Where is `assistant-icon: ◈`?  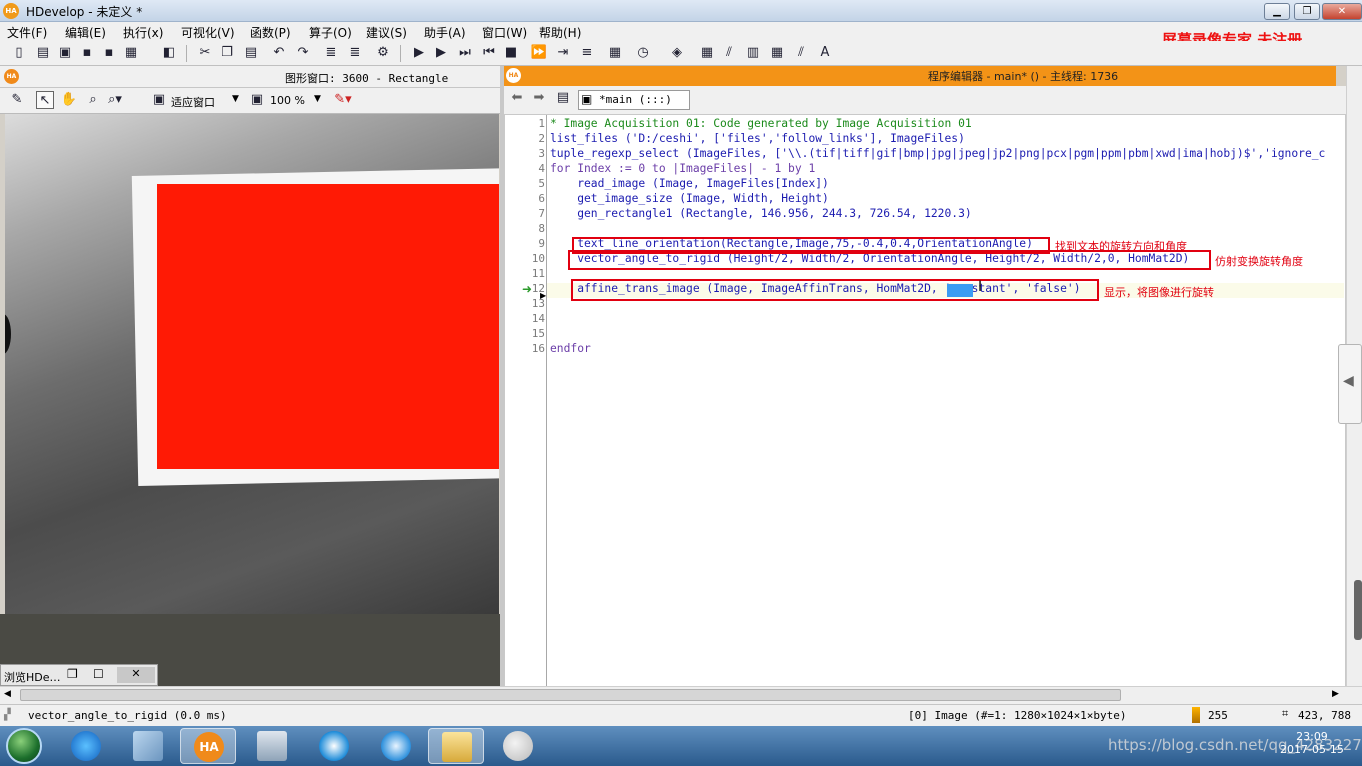 assistant-icon: ◈ is located at coordinates (677, 53).